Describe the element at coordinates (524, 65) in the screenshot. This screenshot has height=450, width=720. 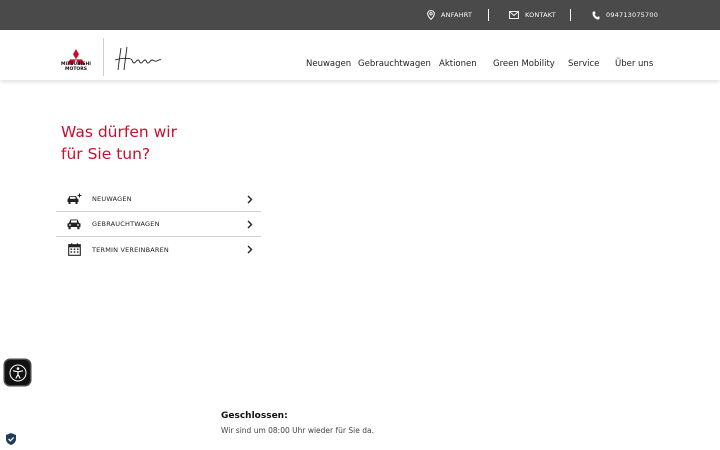
I see `nav-green-mobility: Green Mobility` at that location.